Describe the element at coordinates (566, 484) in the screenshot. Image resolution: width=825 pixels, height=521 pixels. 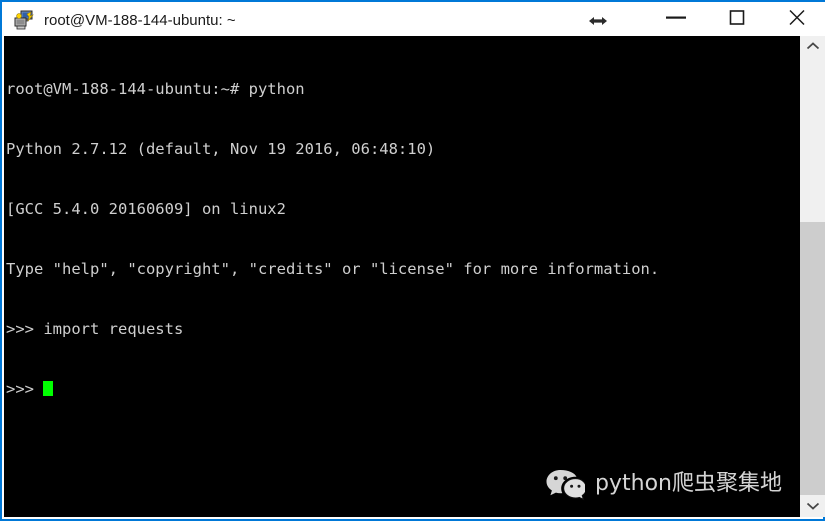
I see `wechat-logo-icon` at that location.